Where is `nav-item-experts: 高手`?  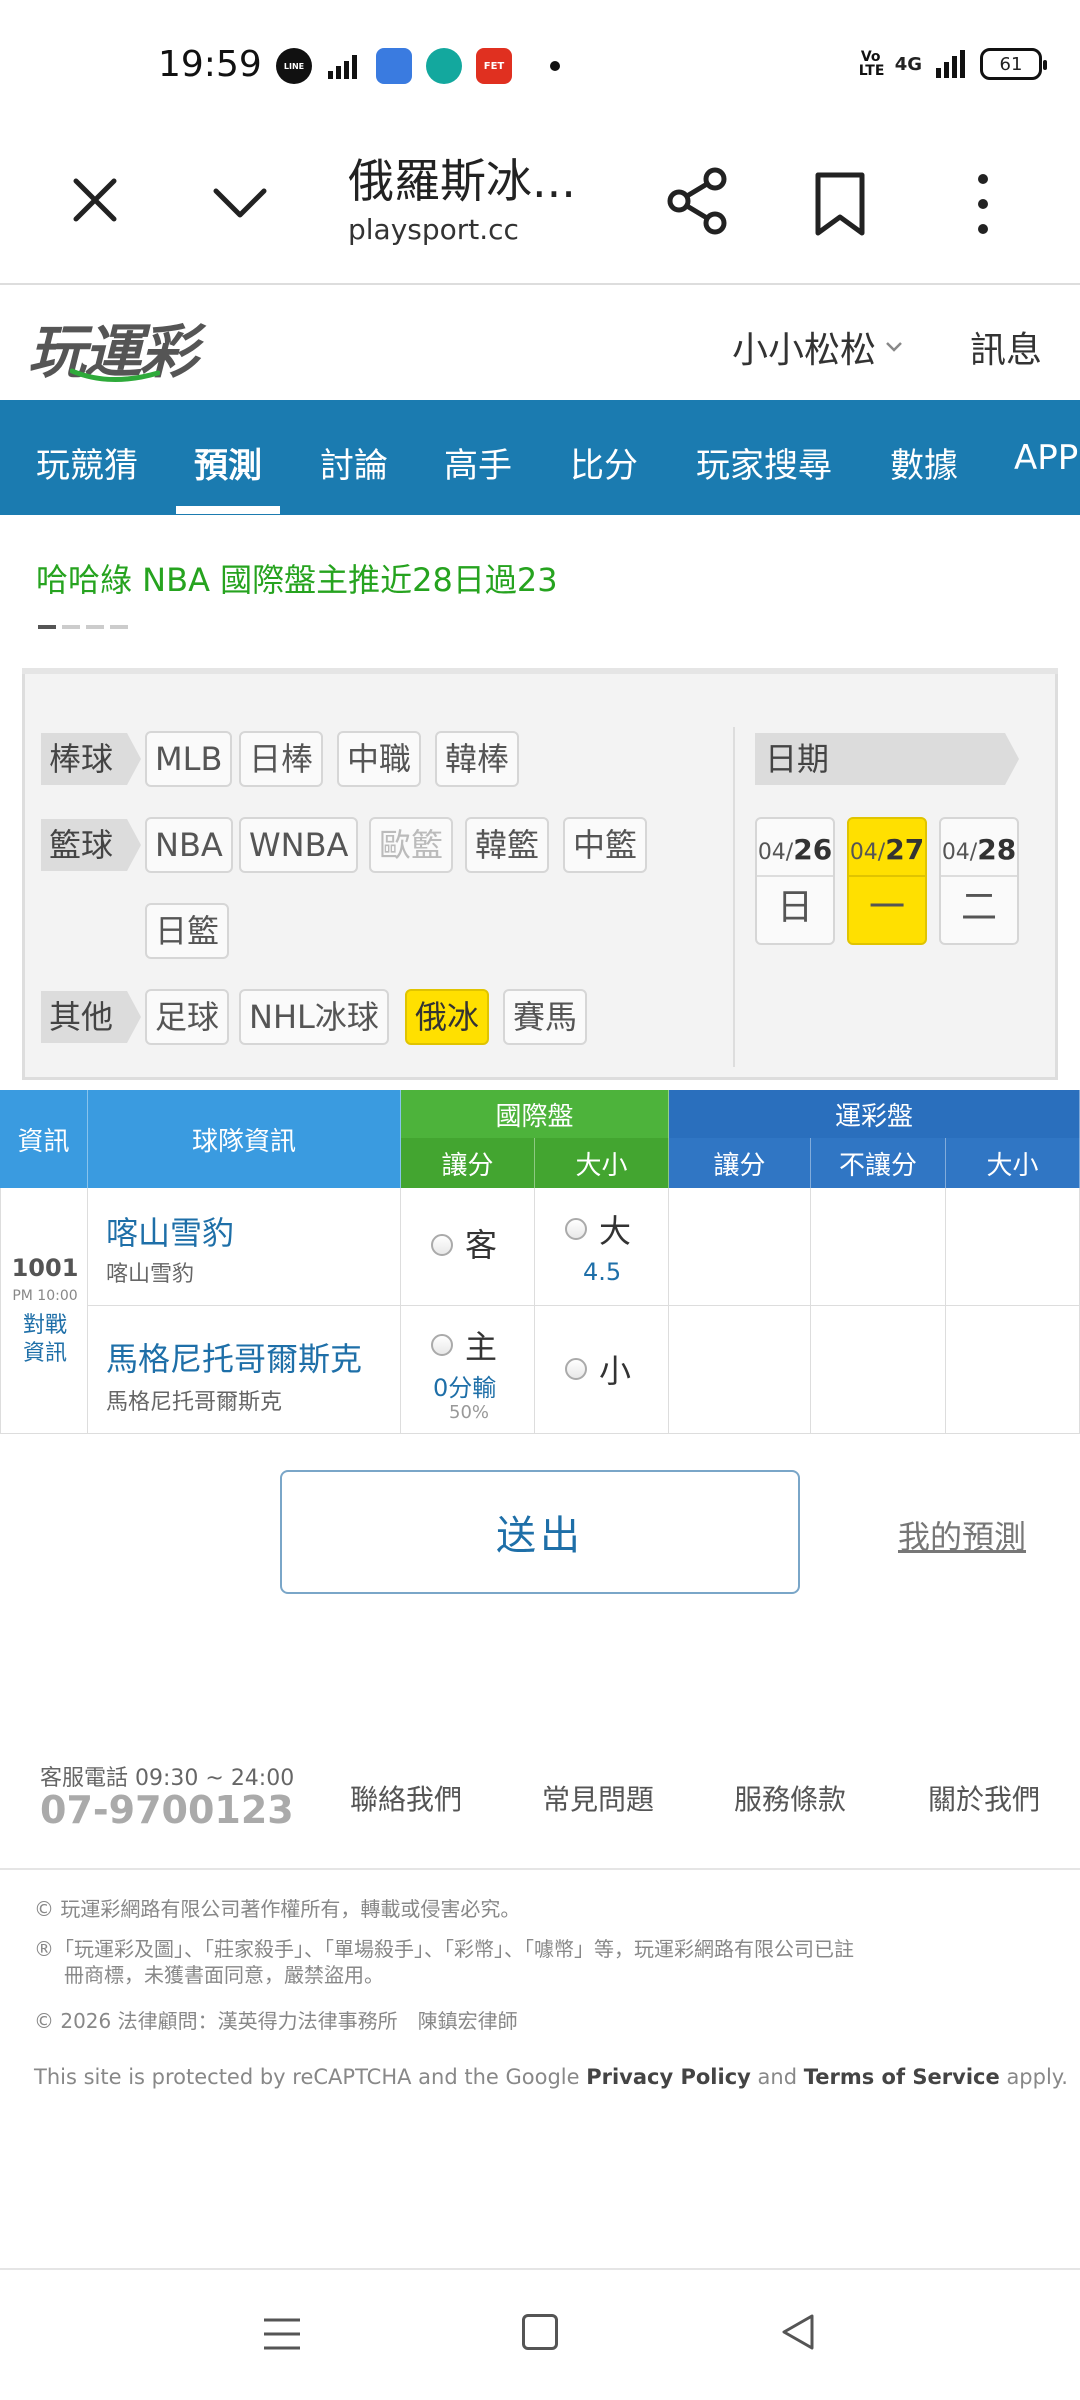
nav-item-experts: 高手 is located at coordinates (478, 462).